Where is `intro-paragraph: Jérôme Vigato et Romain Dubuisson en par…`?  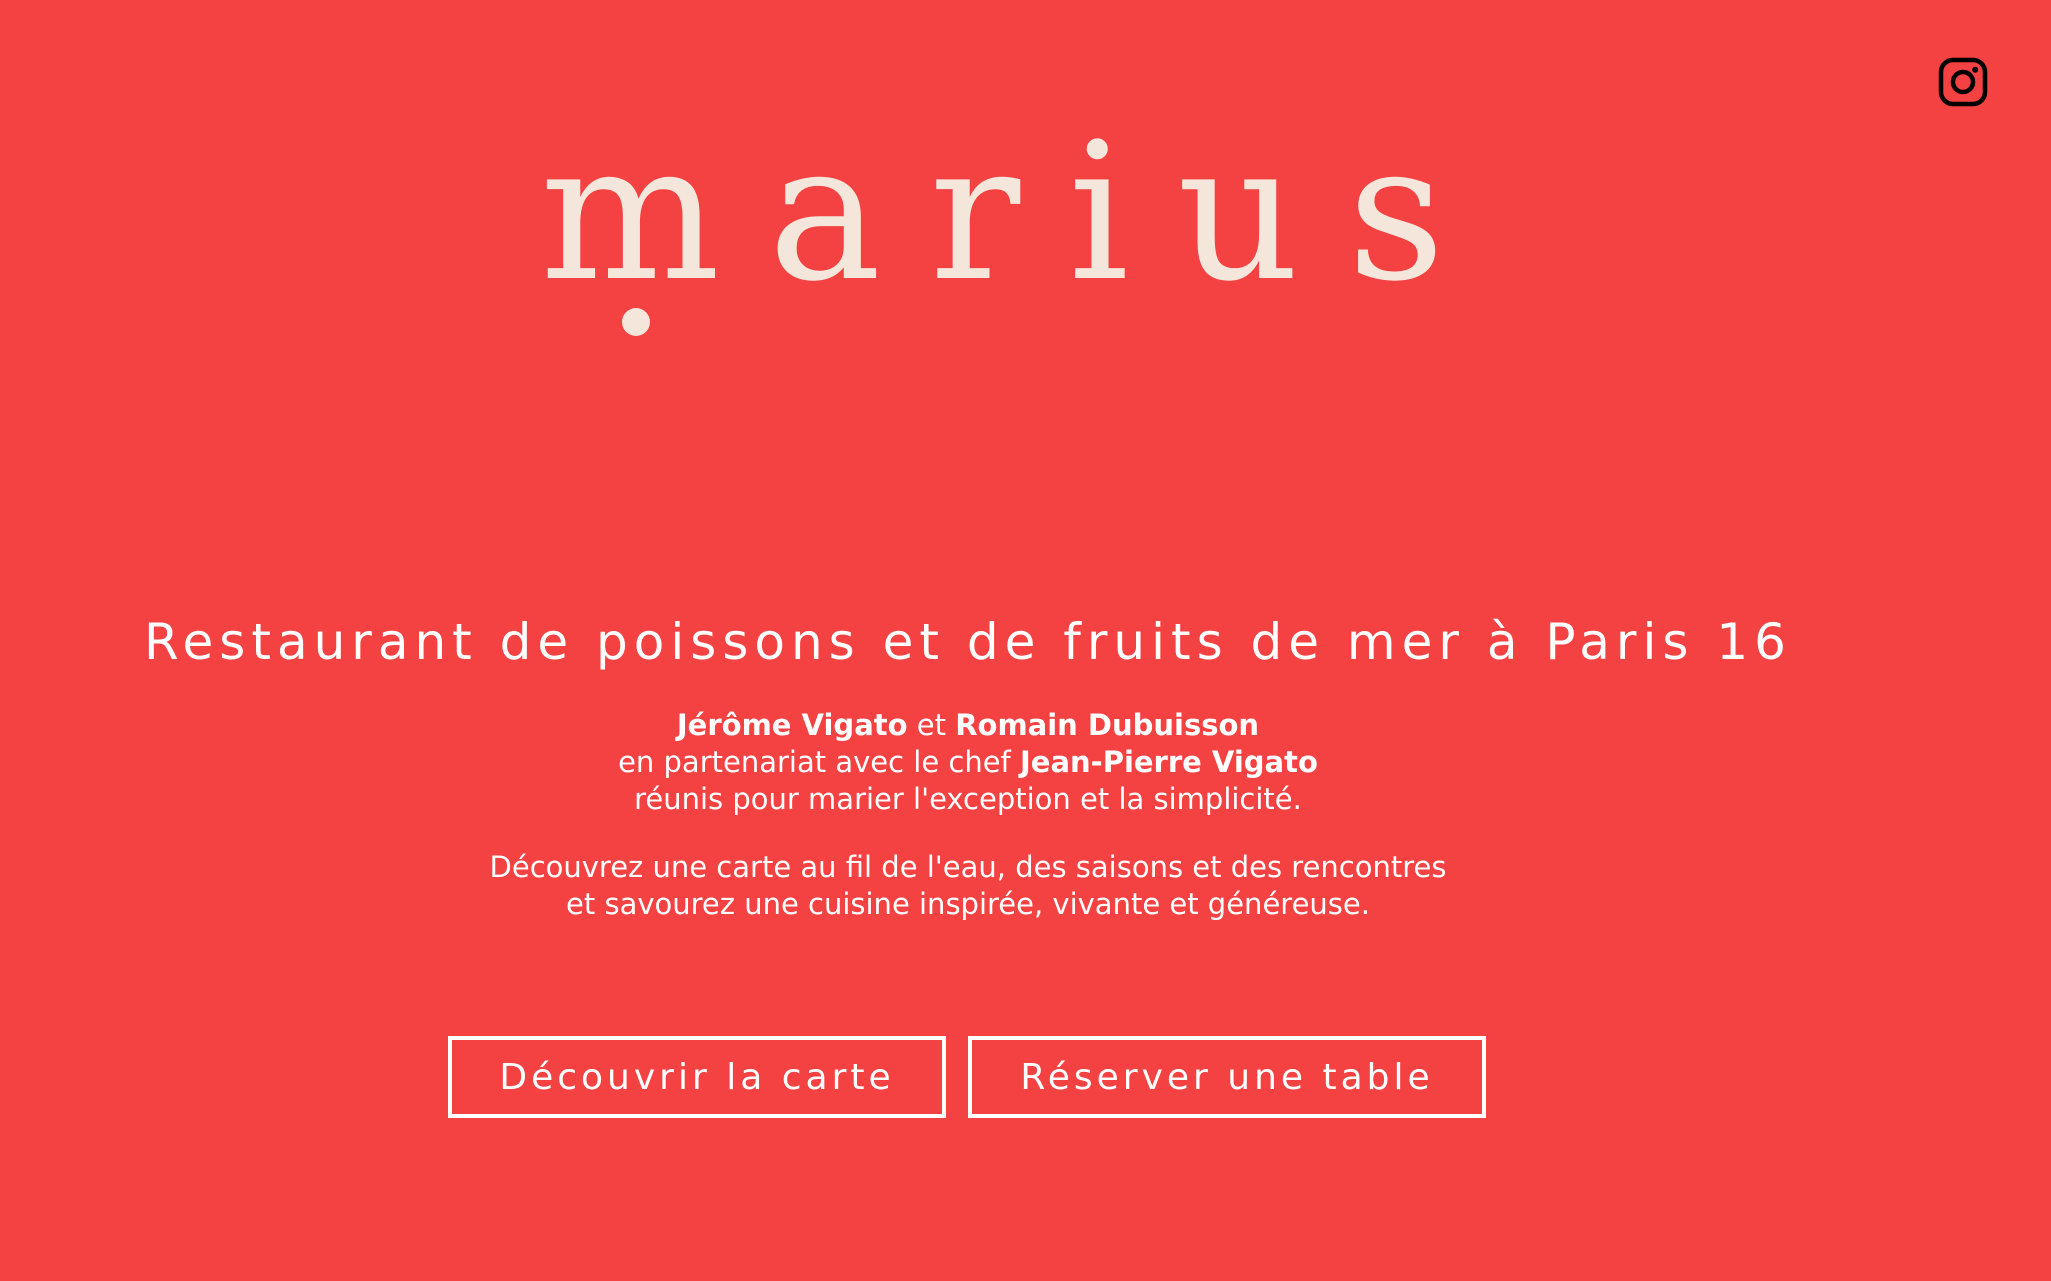
intro-paragraph: Jérôme Vigato et Romain Dubuisson en par… is located at coordinates (968, 762).